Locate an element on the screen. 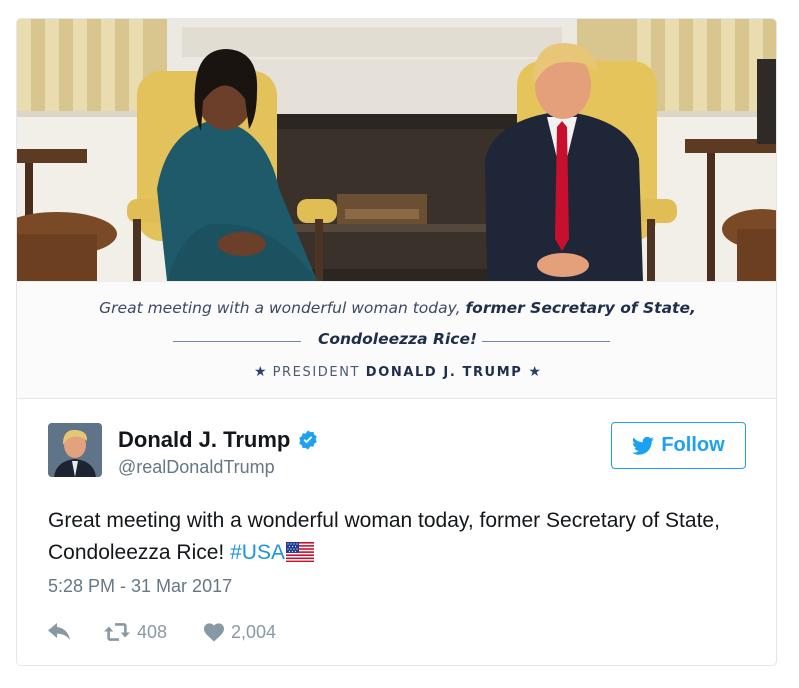 The image size is (799, 688). like-button: 2,004 is located at coordinates (239, 632).